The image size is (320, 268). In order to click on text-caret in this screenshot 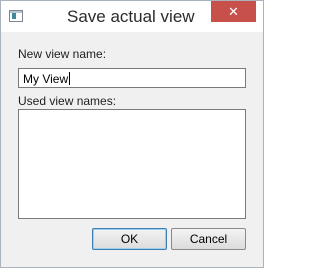, I will do `click(70, 78)`.